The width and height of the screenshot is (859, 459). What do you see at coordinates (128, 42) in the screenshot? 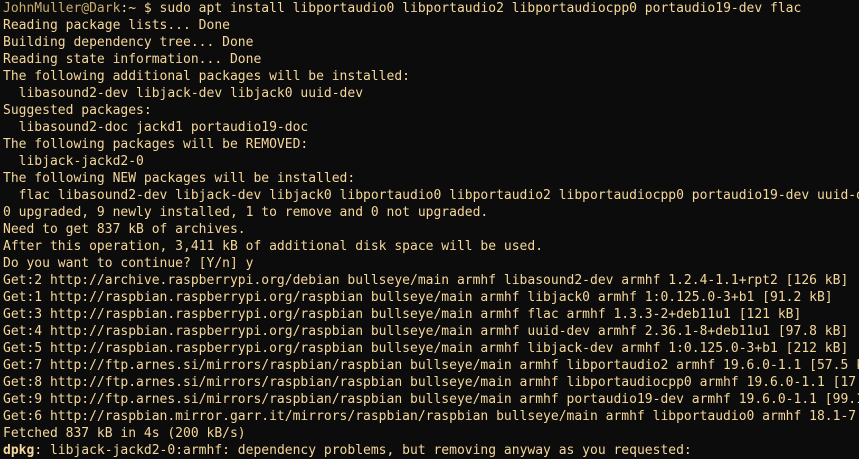
I see `output-line: Building dependency tree... Done` at bounding box center [128, 42].